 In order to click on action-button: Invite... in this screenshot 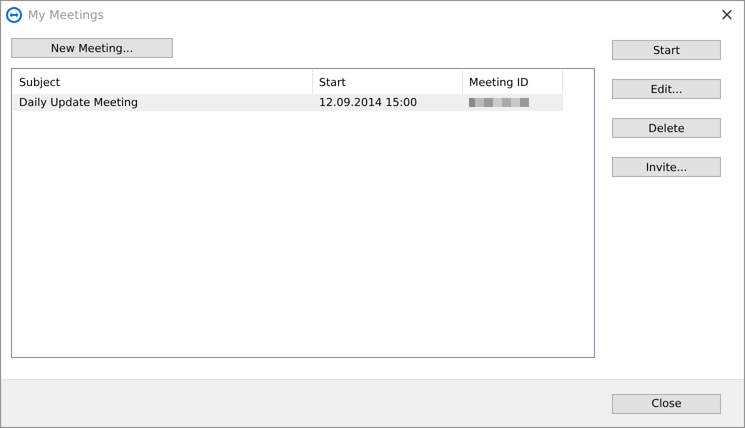, I will do `click(666, 167)`.